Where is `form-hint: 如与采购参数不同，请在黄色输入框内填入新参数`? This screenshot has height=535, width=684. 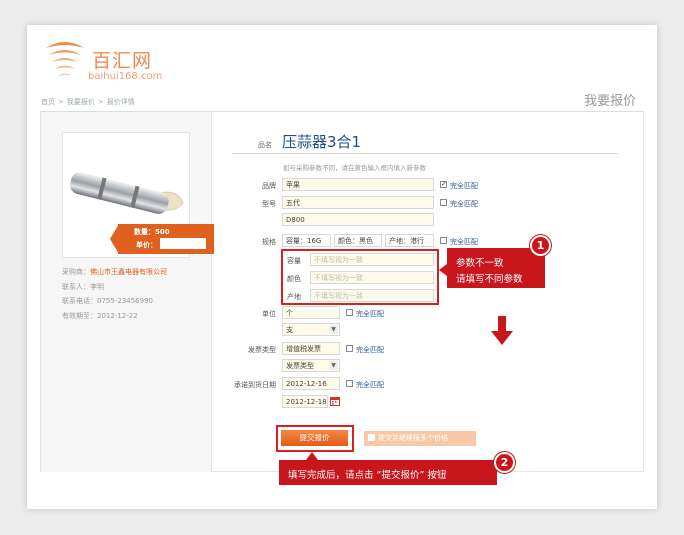 form-hint: 如与采购参数不同，请在黄色输入框内填入新参数 is located at coordinates (354, 168).